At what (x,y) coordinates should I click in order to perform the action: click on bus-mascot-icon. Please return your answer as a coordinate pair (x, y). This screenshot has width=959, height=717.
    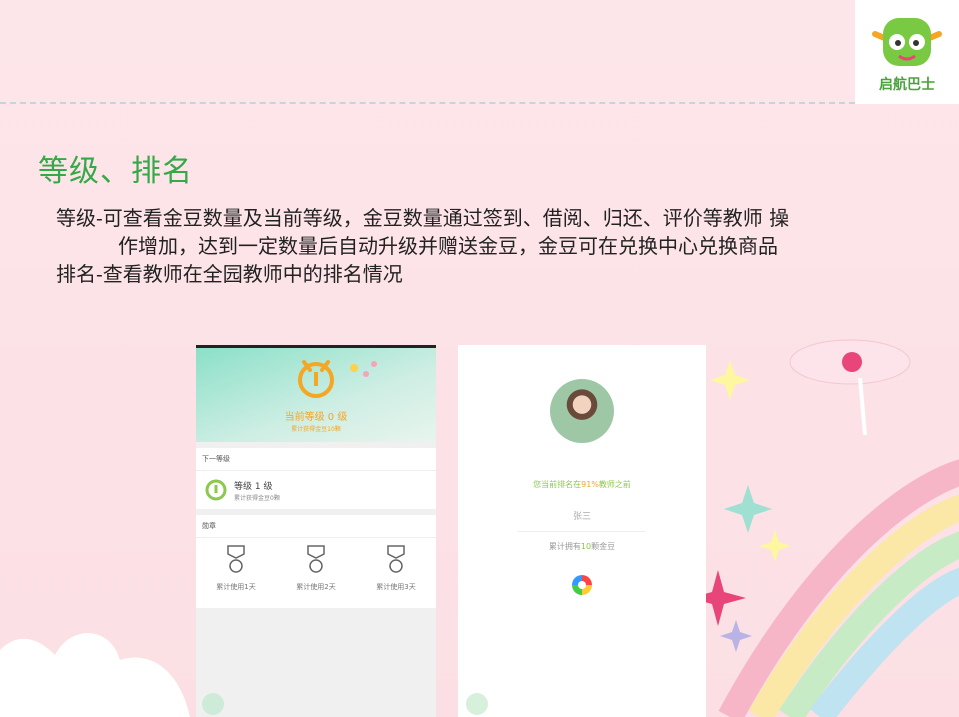
    Looking at the image, I should click on (907, 42).